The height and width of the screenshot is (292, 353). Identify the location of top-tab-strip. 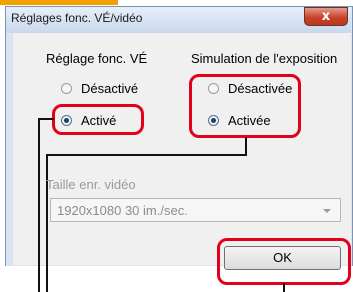
(59, 2).